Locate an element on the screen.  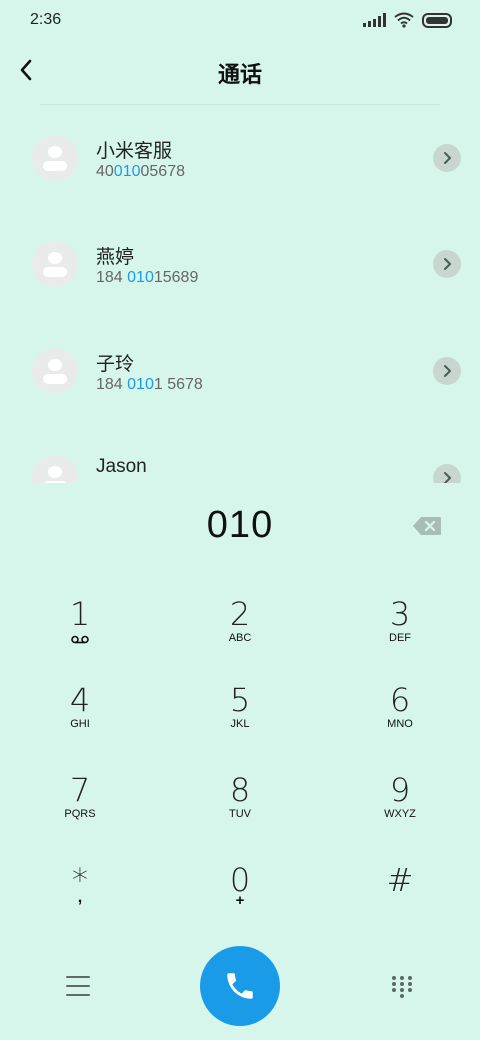
key-star: * , is located at coordinates (80, 903).